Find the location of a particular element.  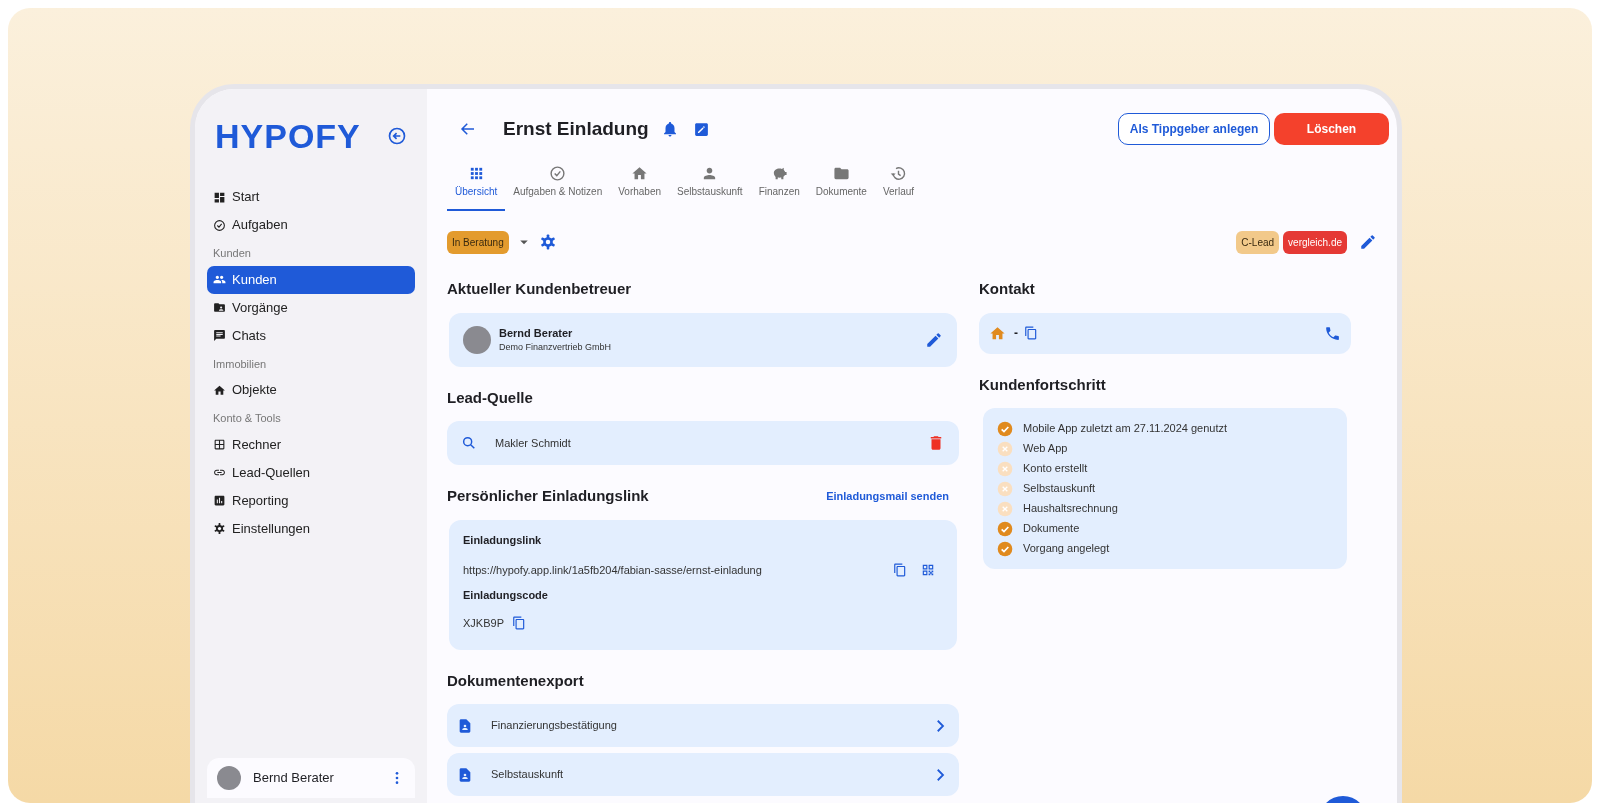

progress-item: Haushaltsrechnung is located at coordinates (1070, 509).